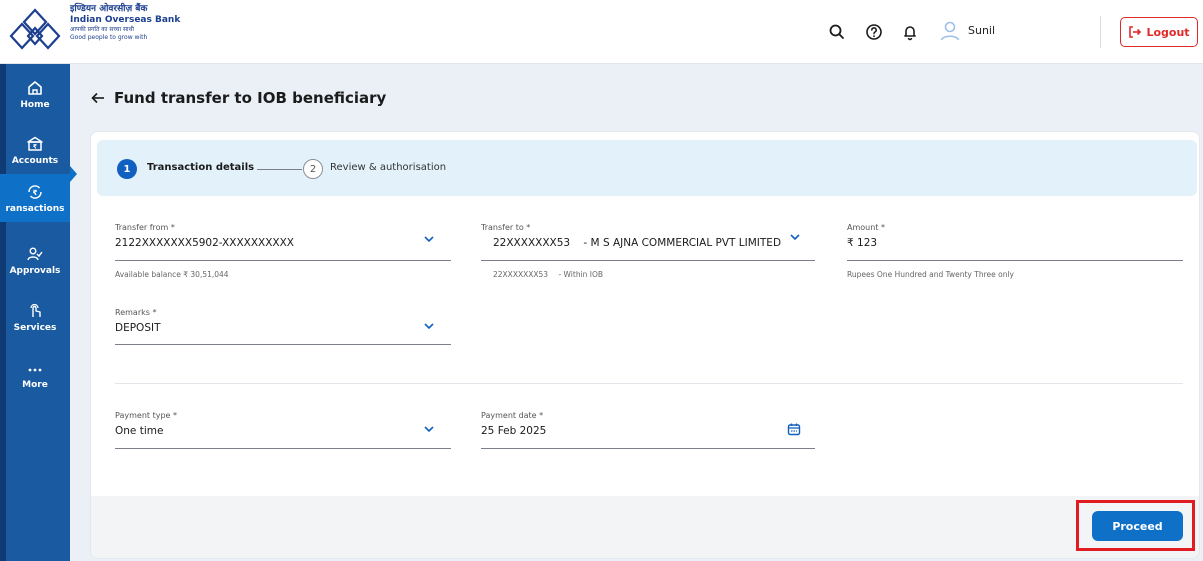 This screenshot has height=561, width=1203. Describe the element at coordinates (1100, 32) in the screenshot. I see `header-divider` at that location.